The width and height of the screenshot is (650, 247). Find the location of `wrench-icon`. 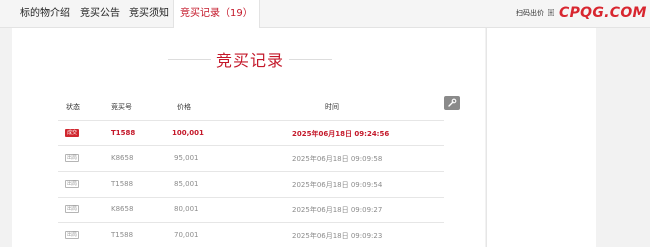

wrench-icon is located at coordinates (452, 102).